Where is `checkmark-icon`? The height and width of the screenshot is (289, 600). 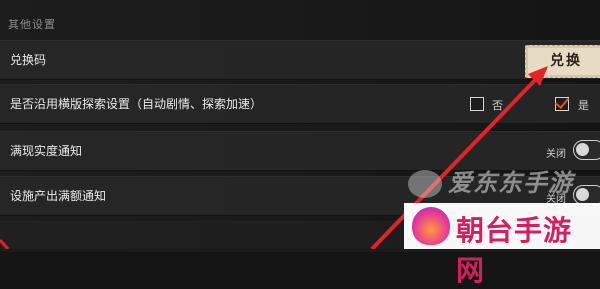
checkmark-icon is located at coordinates (562, 101).